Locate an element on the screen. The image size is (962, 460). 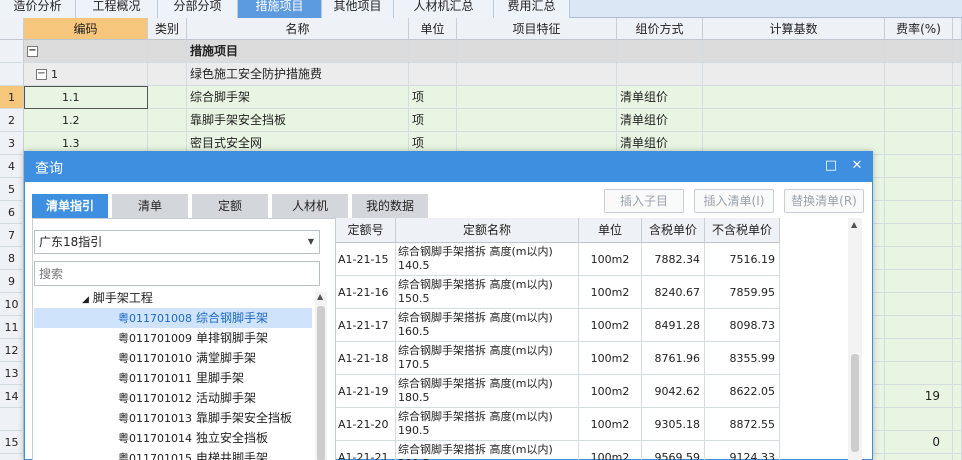
row-number: 5 is located at coordinates (12, 189).